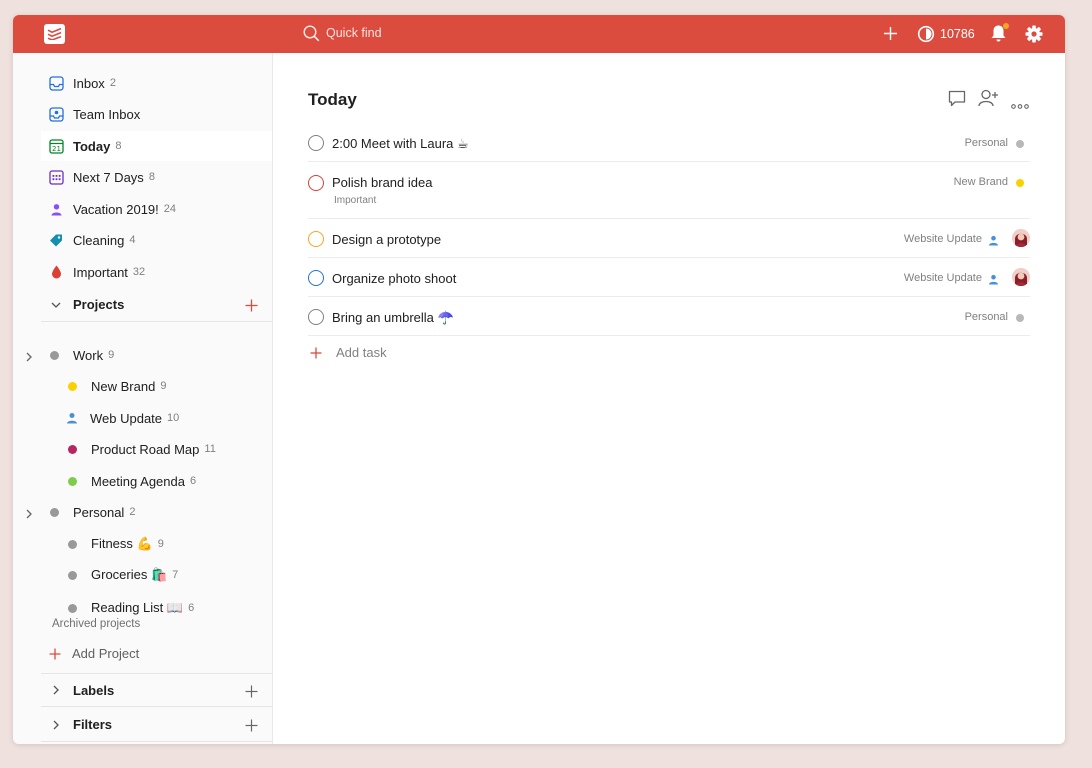 Image resolution: width=1092 pixels, height=768 pixels. Describe the element at coordinates (926, 36) in the screenshot. I see `karma-icon` at that location.